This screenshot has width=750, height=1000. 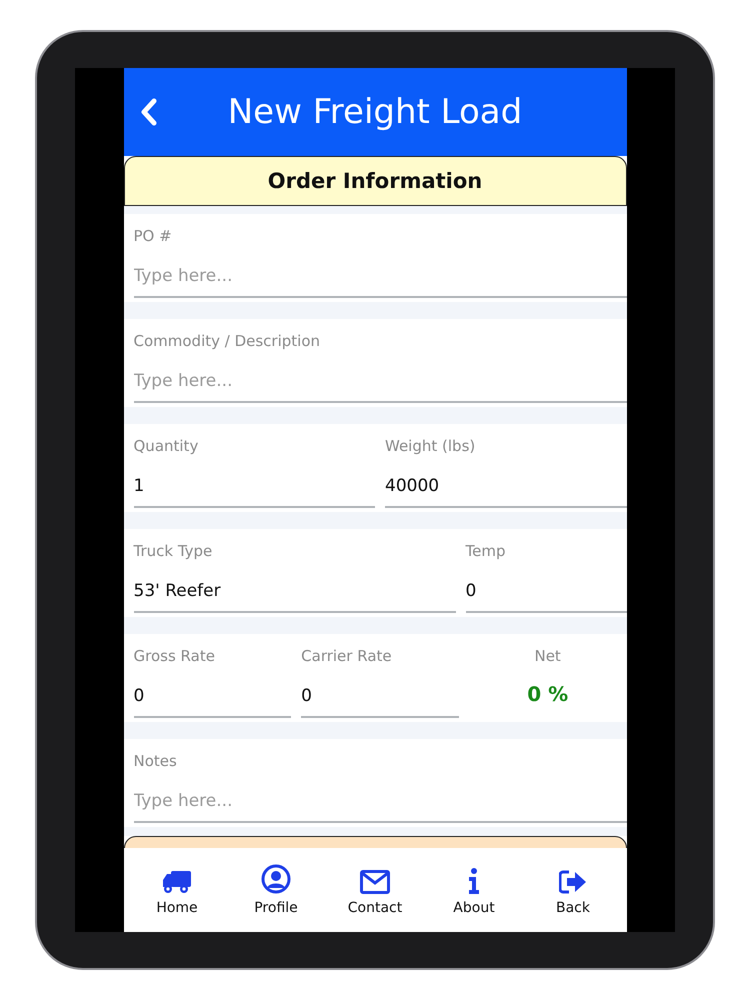 What do you see at coordinates (153, 236) in the screenshot?
I see `field-label: PO #` at bounding box center [153, 236].